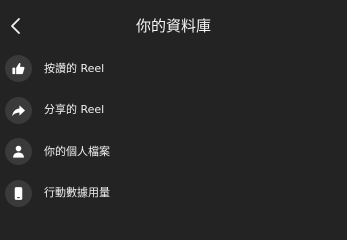 The image size is (347, 240). Describe the element at coordinates (18, 193) in the screenshot. I see `phone-icon` at that location.